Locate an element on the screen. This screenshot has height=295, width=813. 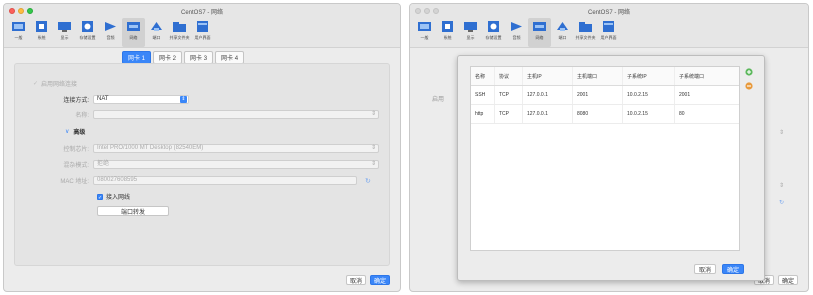
checkmark-icon: ✓ is located at coordinates (35, 83).